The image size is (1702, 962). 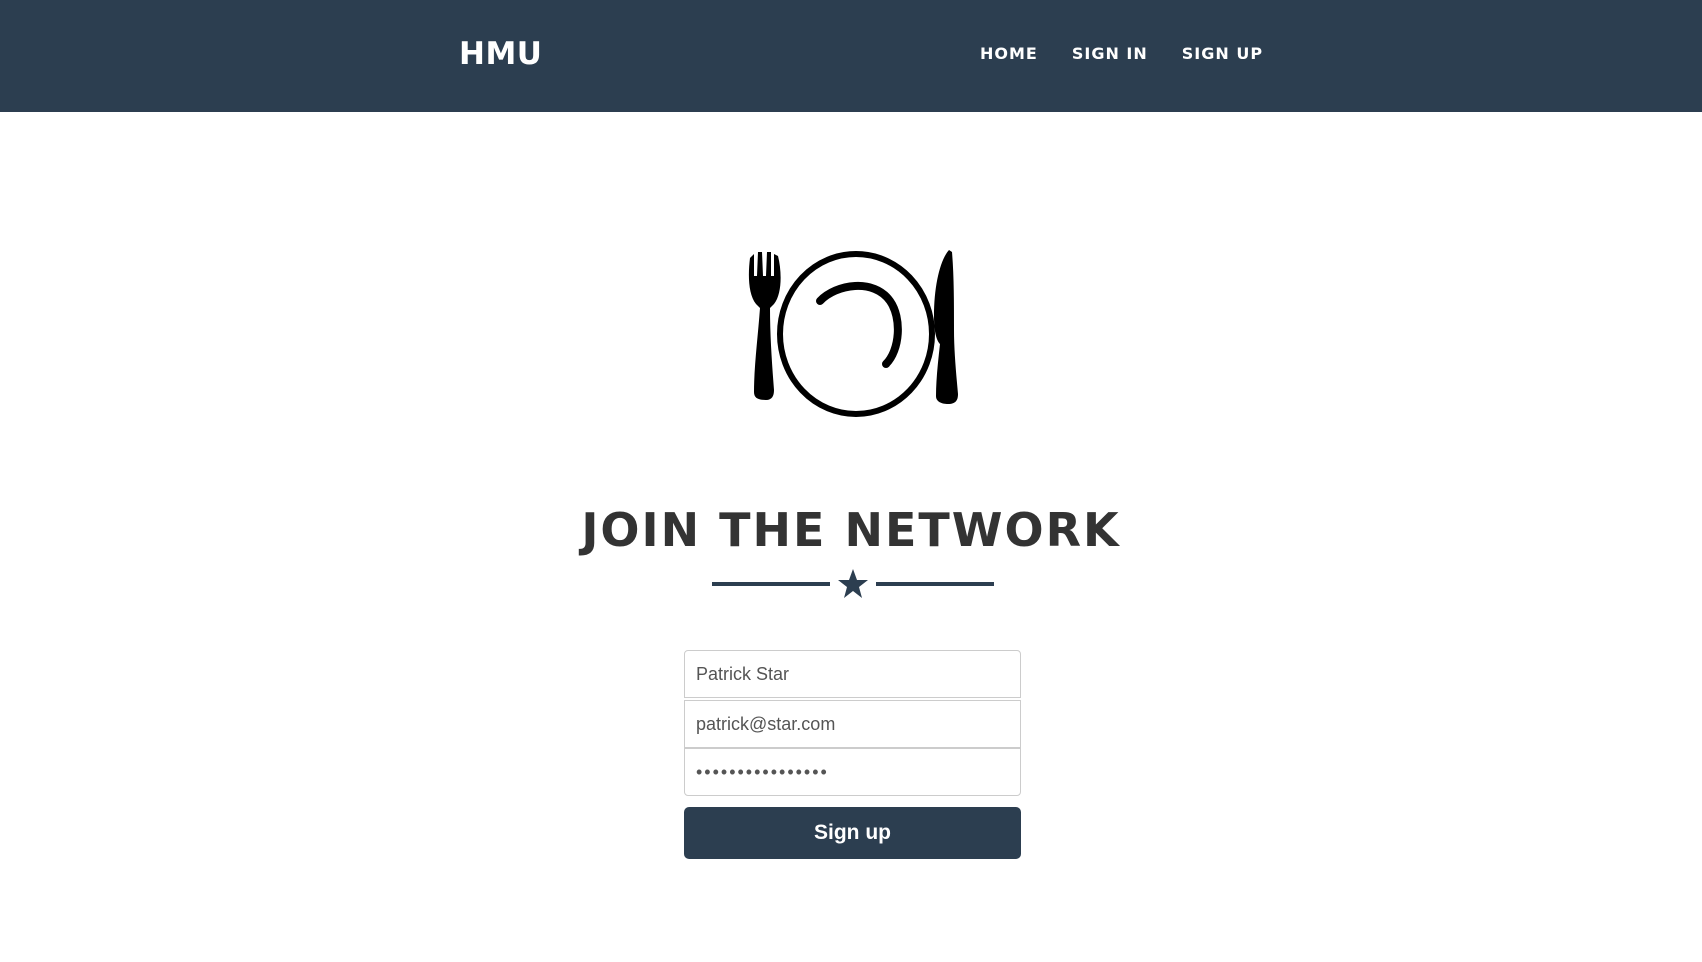 I want to click on nav-sign-in-link: SIGN IN, so click(x=1110, y=54).